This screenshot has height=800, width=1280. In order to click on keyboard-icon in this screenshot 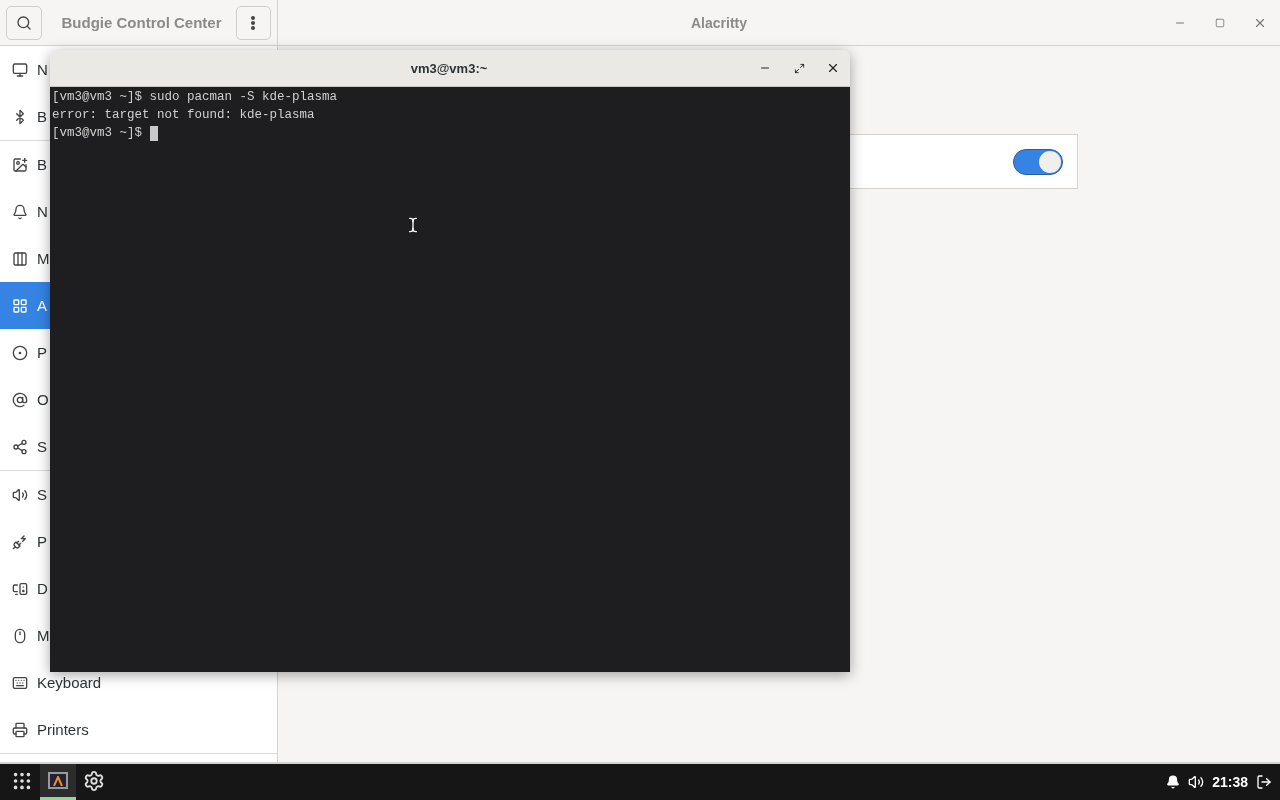, I will do `click(20, 682)`.